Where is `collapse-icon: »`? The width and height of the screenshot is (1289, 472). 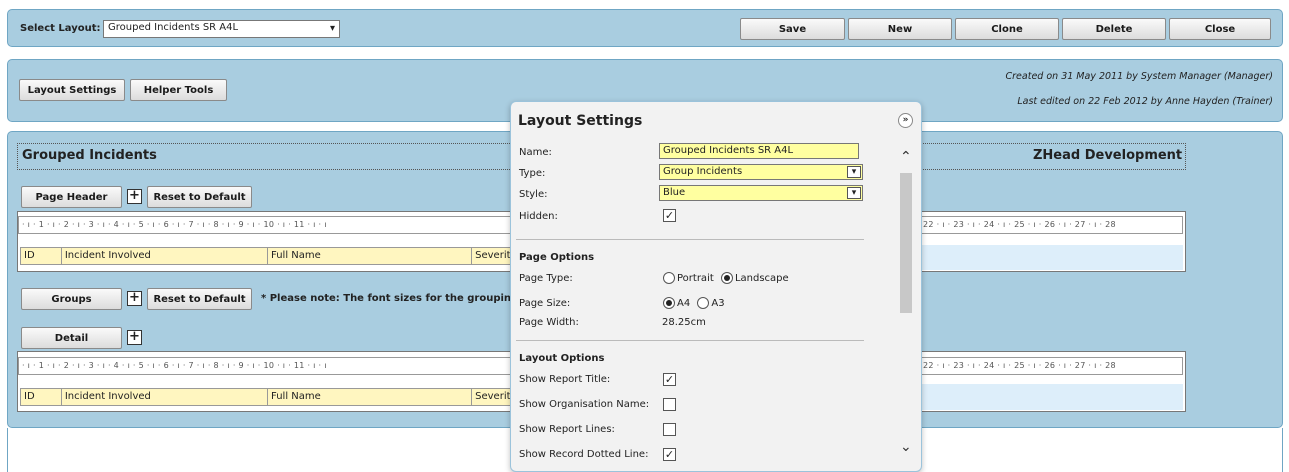 collapse-icon: » is located at coordinates (905, 120).